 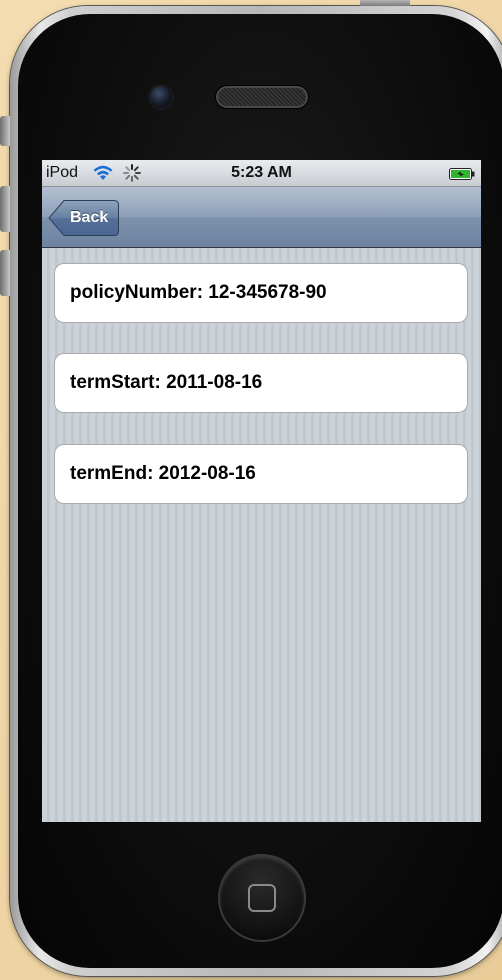 I want to click on list-item-term-start: termStart: 2011-08-16, so click(x=261, y=383).